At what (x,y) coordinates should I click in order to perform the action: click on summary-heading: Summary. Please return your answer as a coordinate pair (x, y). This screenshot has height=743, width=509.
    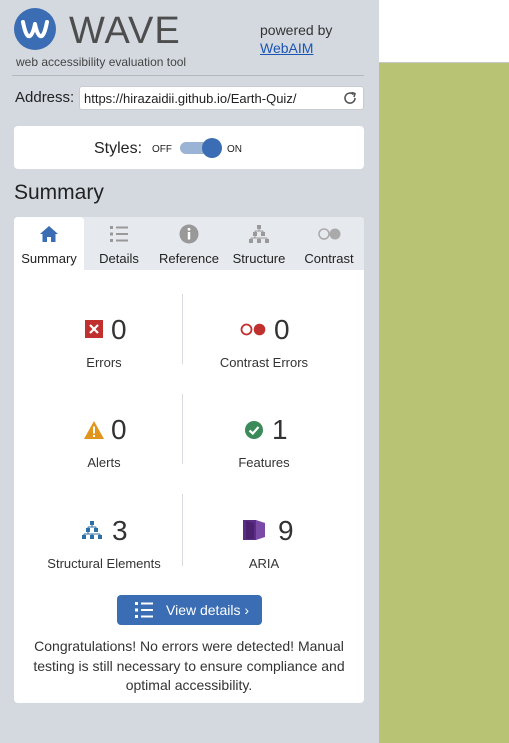
    Looking at the image, I should click on (59, 192).